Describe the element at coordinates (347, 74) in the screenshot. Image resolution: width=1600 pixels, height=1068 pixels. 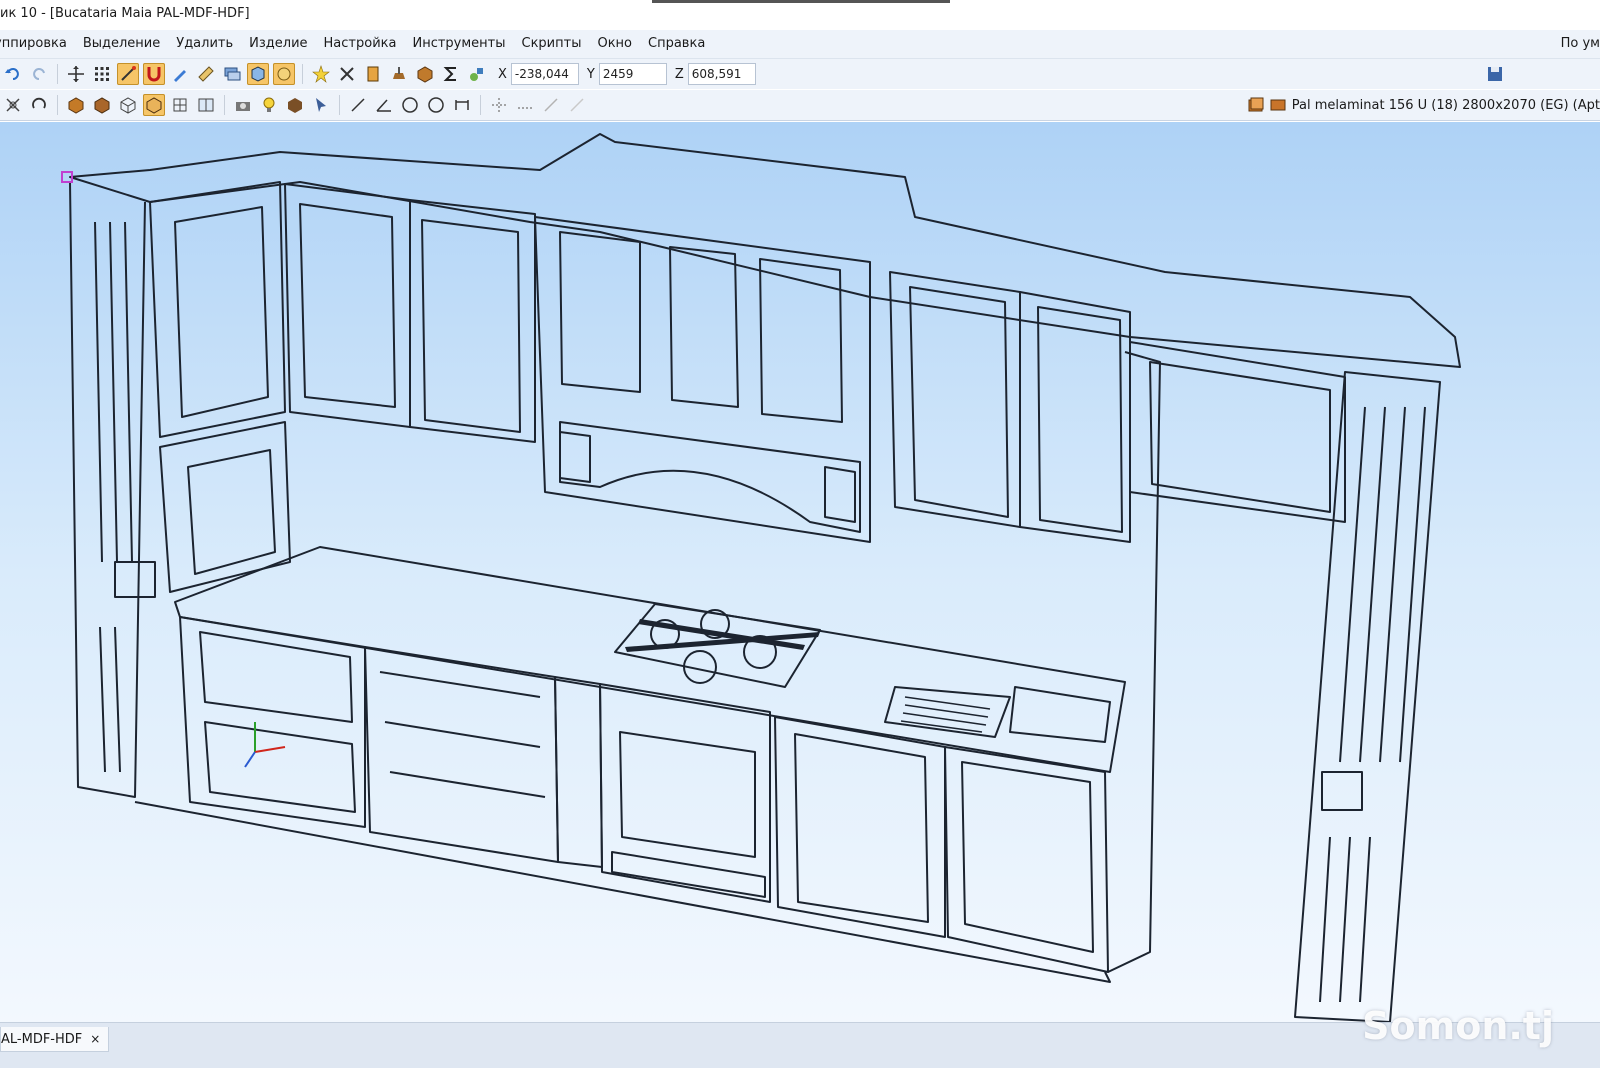
I see `cut-icon` at that location.